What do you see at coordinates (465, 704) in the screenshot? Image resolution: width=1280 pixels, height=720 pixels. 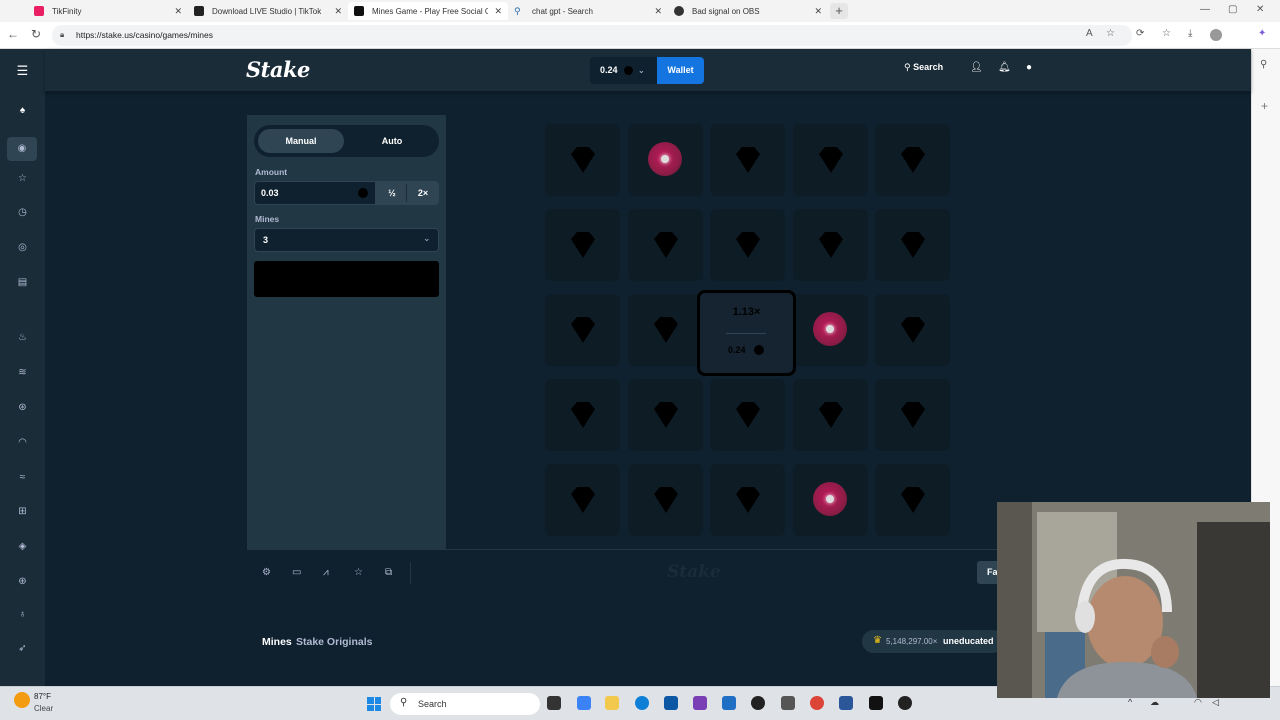 I see `taskbar-search: Search` at bounding box center [465, 704].